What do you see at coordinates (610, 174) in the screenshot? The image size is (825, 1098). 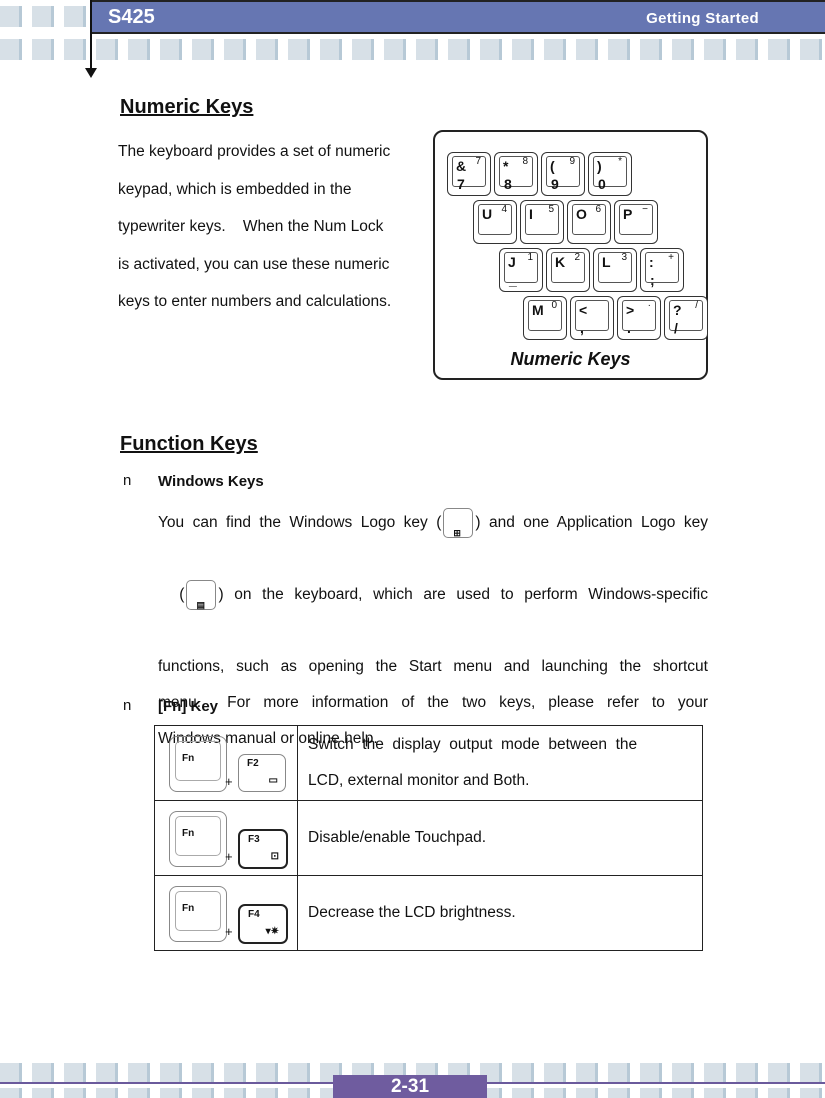 I see `keycap: ) * 0` at bounding box center [610, 174].